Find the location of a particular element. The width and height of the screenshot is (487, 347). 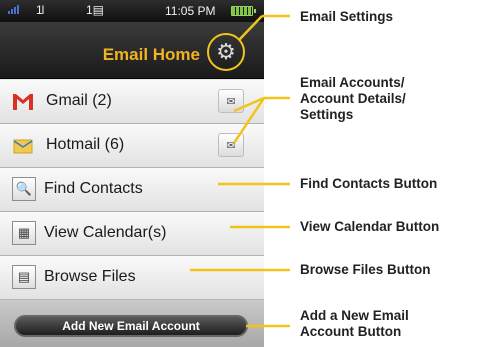

callout-add-account: Add a New Email Account Button is located at coordinates (354, 323).